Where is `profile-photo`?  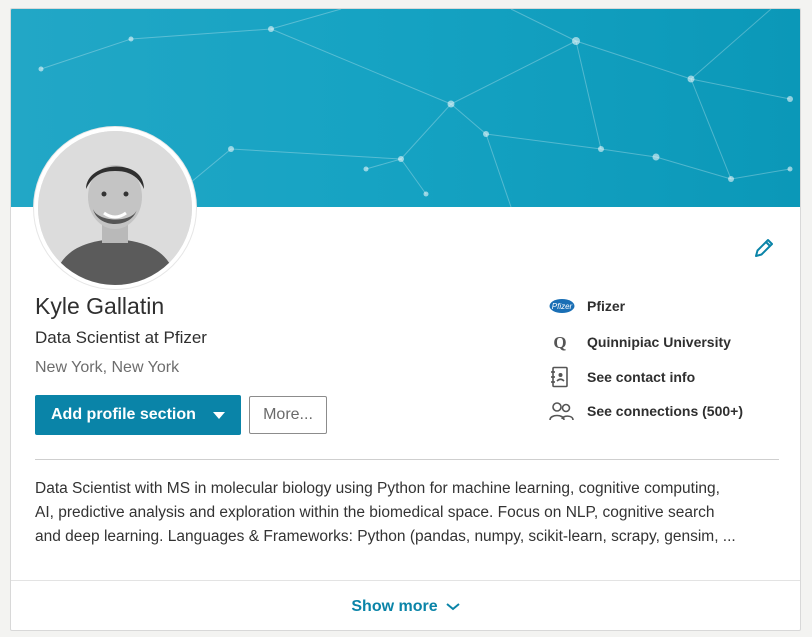
profile-photo is located at coordinates (115, 208).